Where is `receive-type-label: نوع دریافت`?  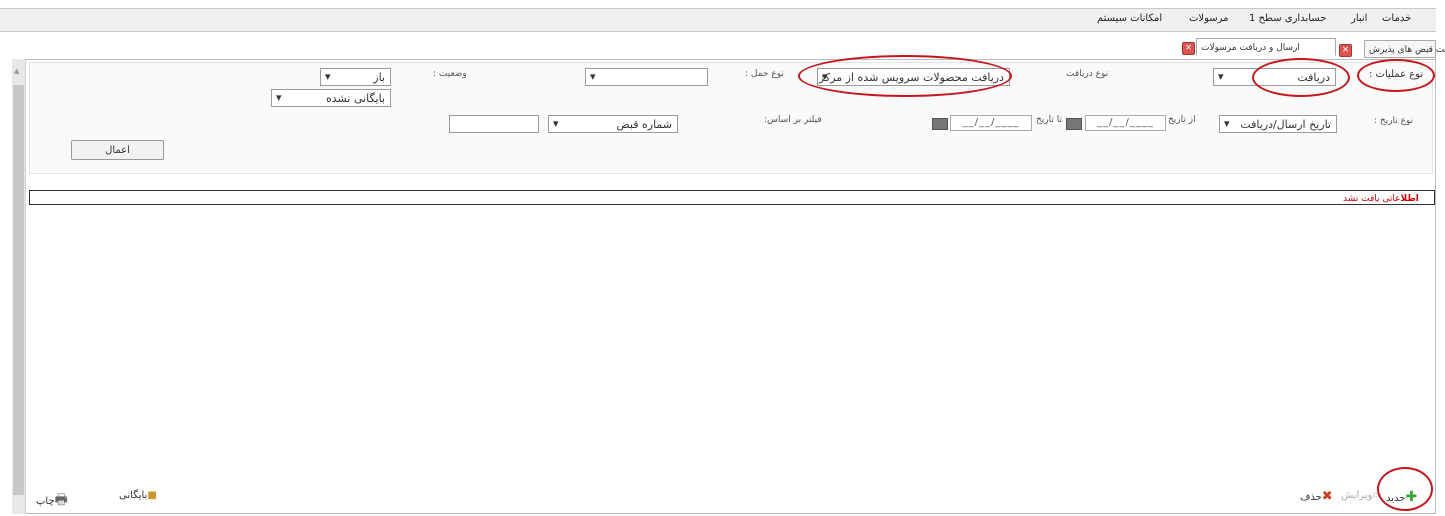 receive-type-label: نوع دریافت is located at coordinates (1087, 74).